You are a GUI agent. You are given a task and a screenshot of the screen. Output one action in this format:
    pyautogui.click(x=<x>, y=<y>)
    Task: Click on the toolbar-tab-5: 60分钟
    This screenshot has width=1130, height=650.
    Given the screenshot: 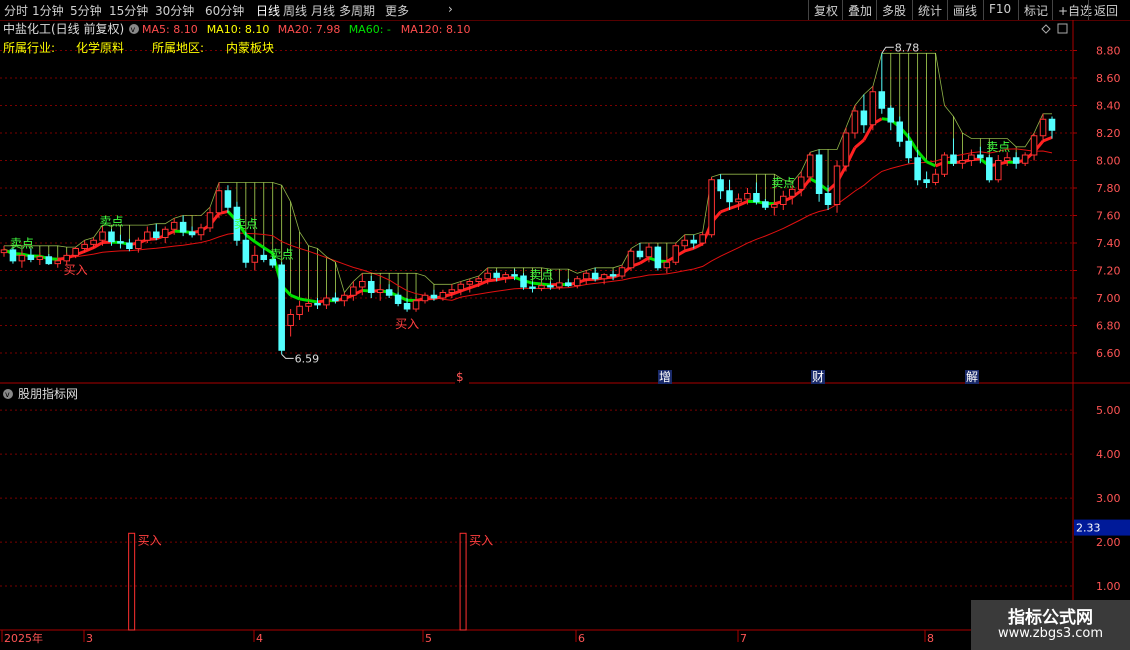 What is the action you would take?
    pyautogui.click(x=224, y=10)
    